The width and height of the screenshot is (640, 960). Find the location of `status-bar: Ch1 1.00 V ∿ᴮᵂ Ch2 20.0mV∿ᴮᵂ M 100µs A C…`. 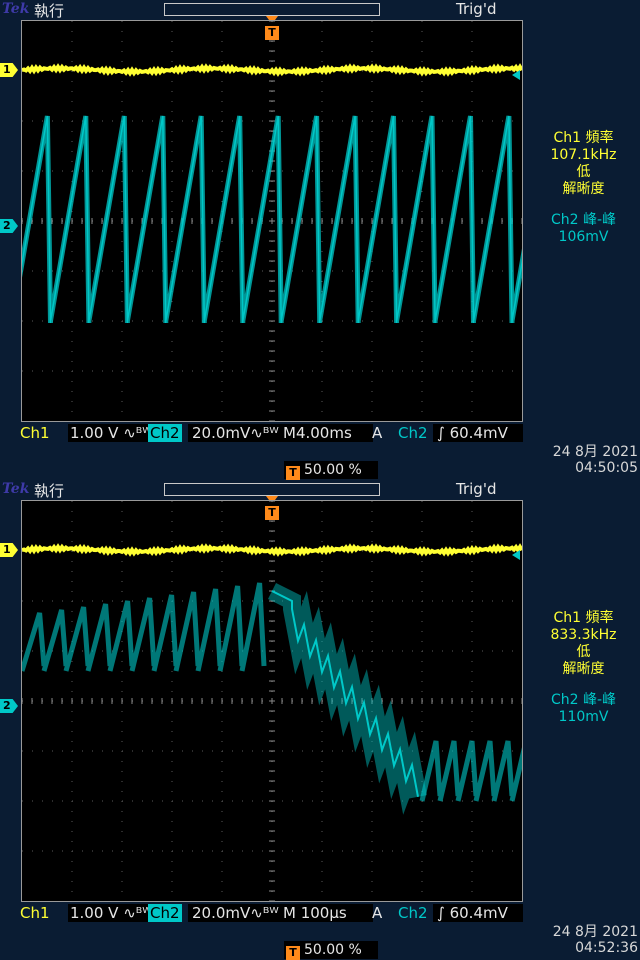

status-bar: Ch1 1.00 V ∿ᴮᵂ Ch2 20.0mV∿ᴮᵂ M 100µs A C… is located at coordinates (271, 913).